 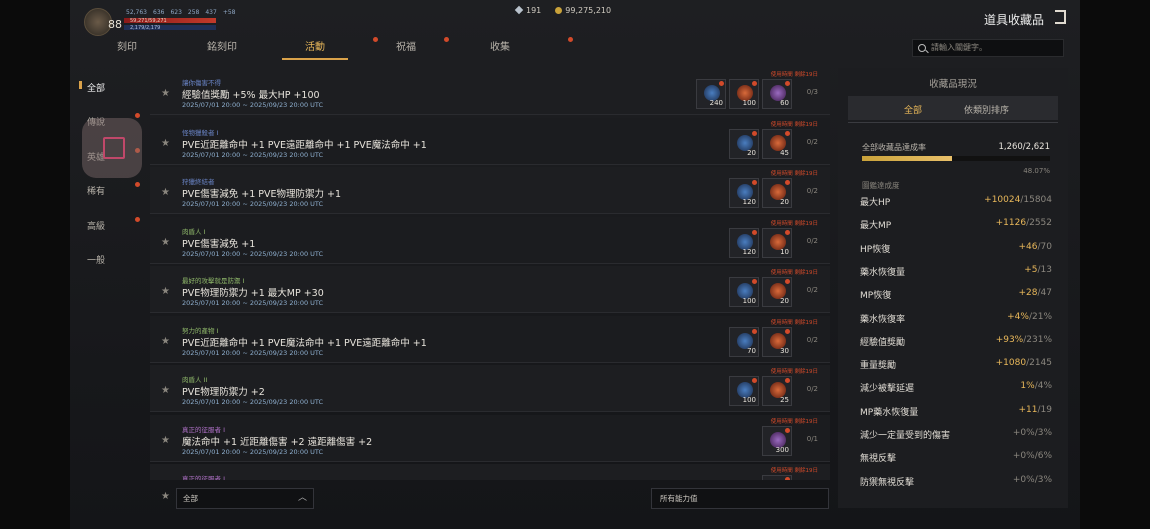 I want to click on collection-name: 努力的產物 I, so click(x=200, y=330).